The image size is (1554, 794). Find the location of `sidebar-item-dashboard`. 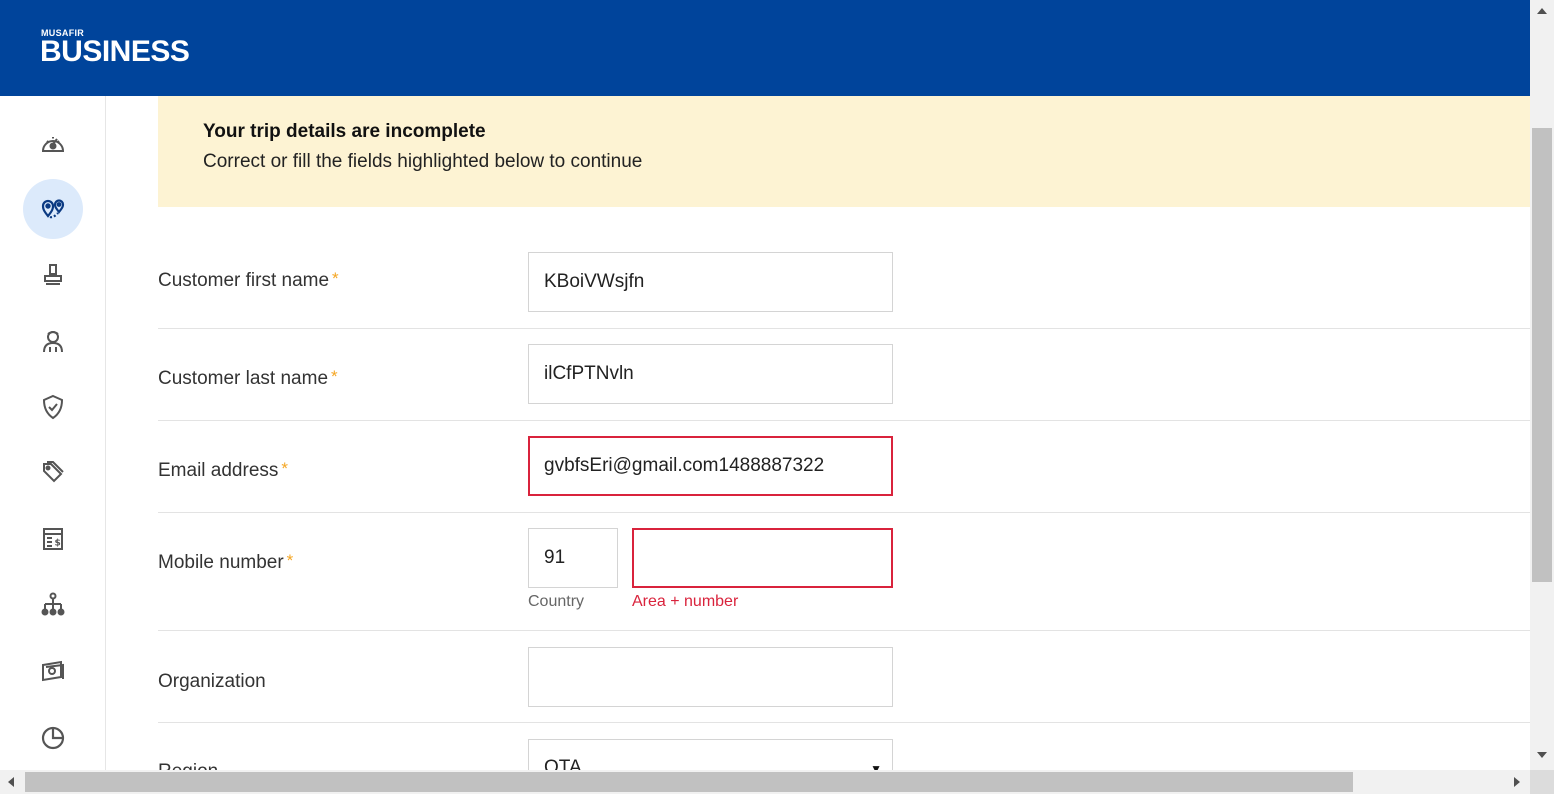

sidebar-item-dashboard is located at coordinates (53, 143).